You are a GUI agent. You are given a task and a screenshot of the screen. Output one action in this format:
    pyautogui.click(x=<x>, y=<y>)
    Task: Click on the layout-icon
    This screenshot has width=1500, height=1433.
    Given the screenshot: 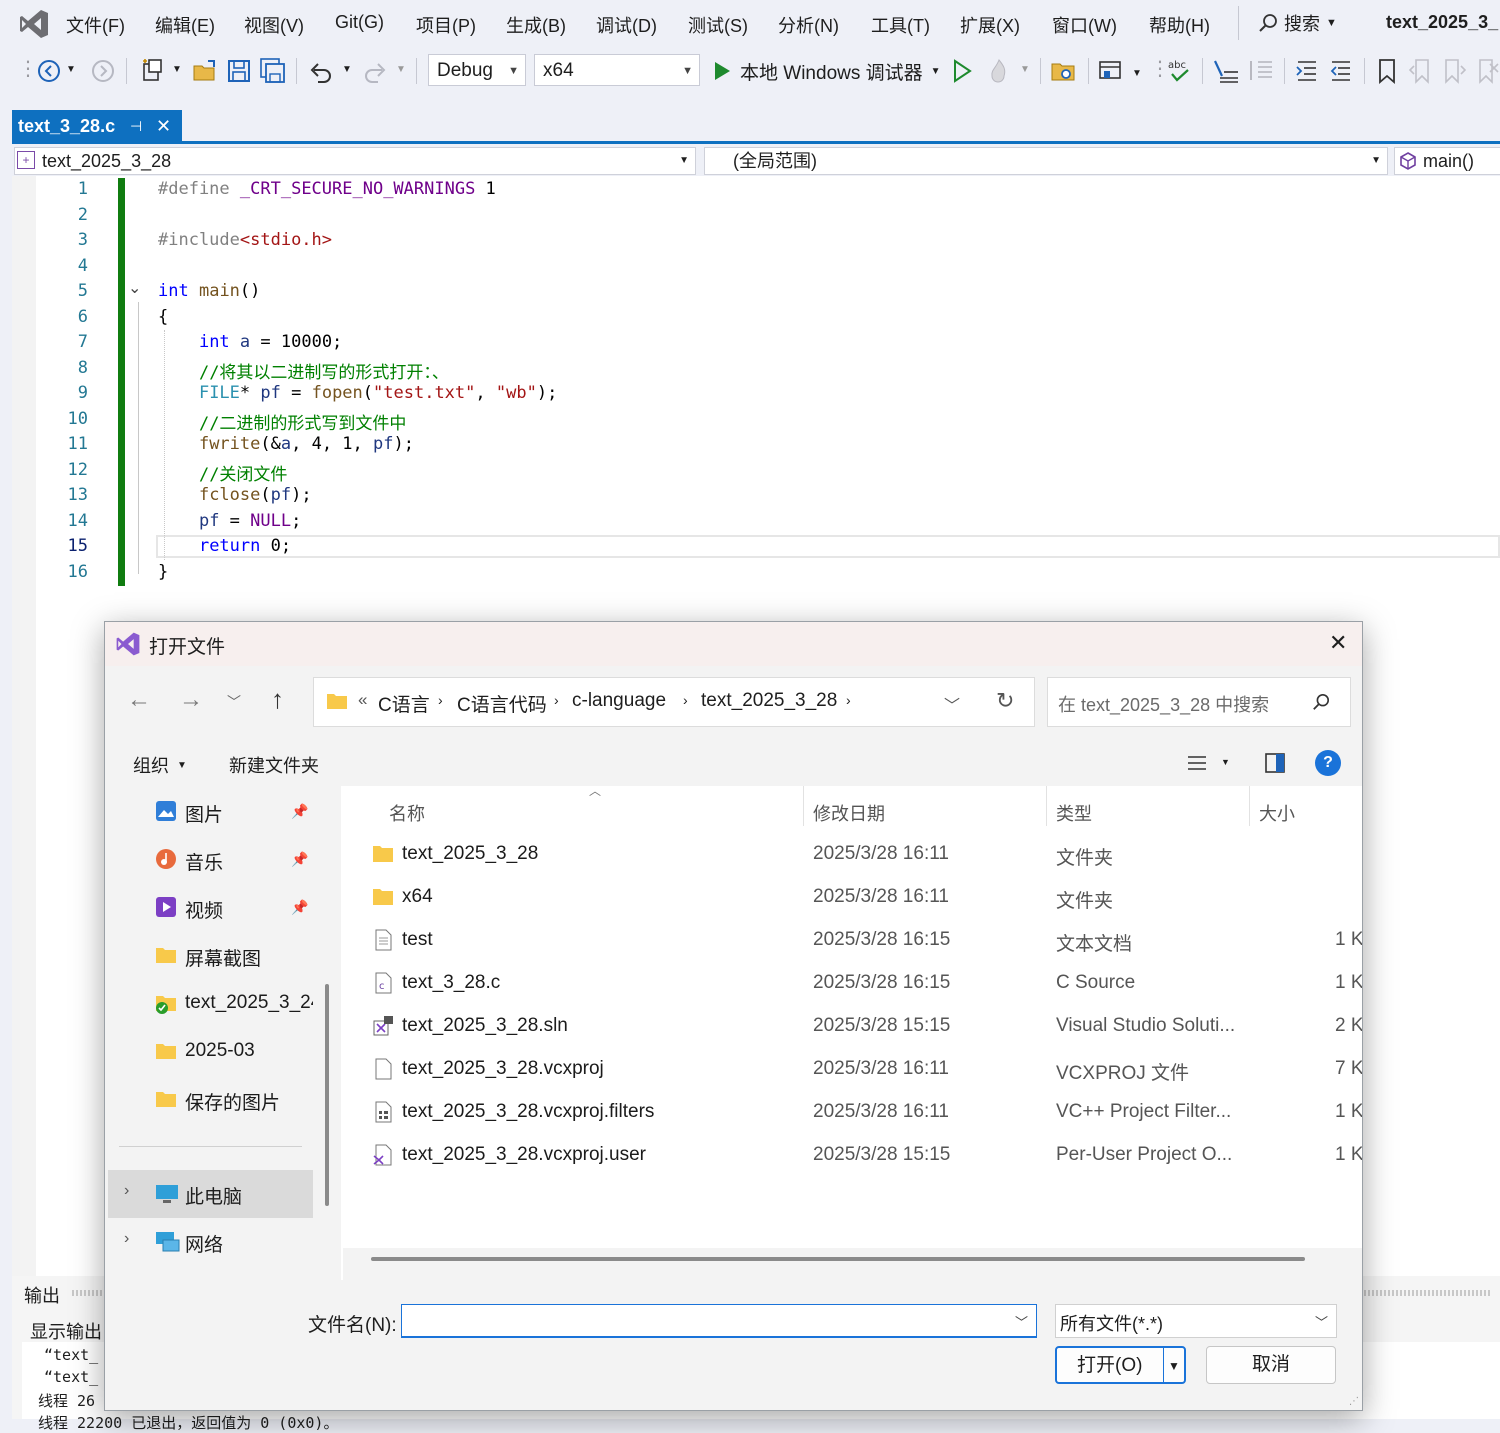 What is the action you would take?
    pyautogui.click(x=1111, y=71)
    